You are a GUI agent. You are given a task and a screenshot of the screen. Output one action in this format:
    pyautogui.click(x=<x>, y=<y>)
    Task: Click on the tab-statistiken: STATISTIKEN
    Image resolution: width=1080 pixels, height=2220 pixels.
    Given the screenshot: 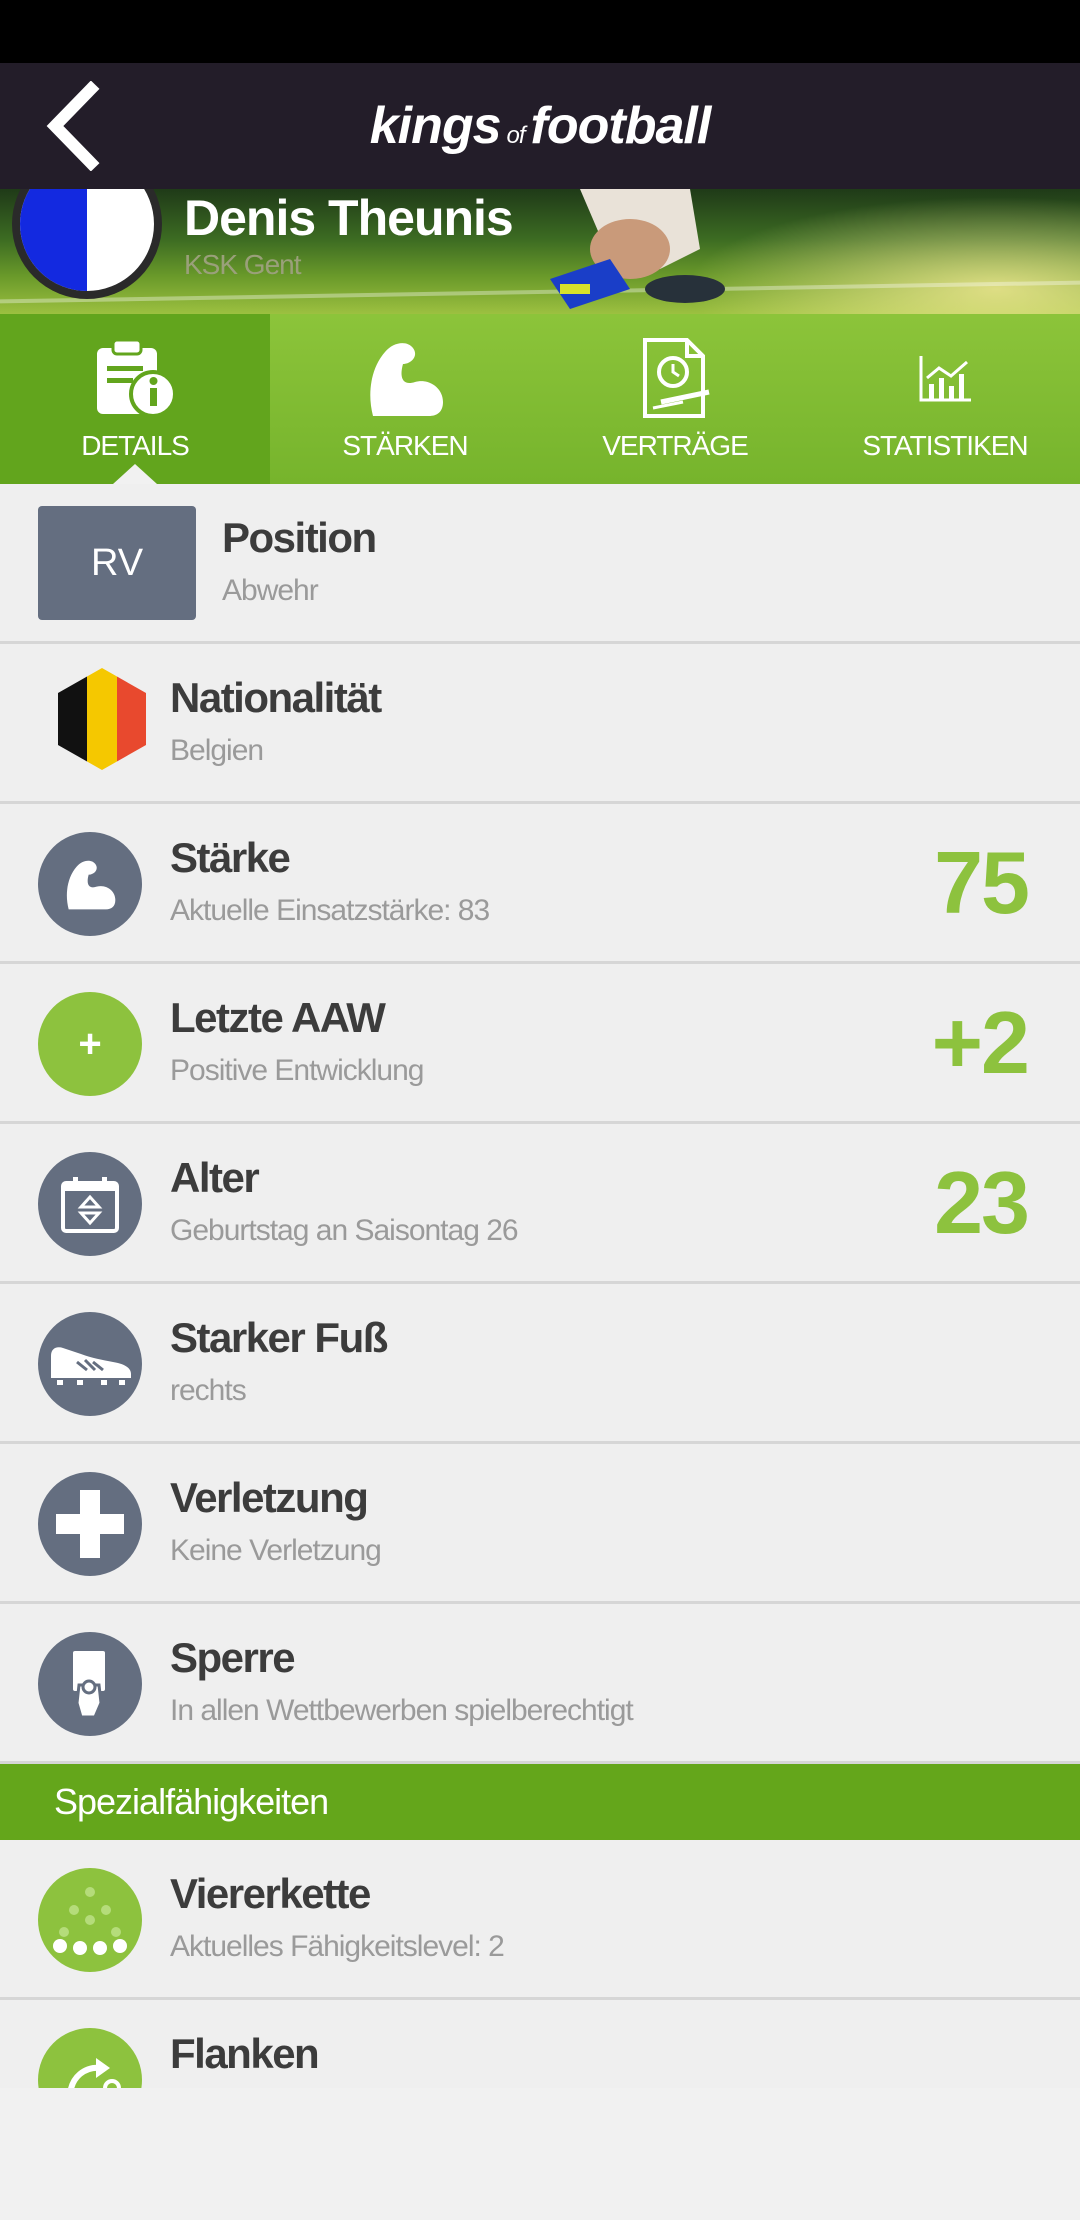 What is the action you would take?
    pyautogui.click(x=945, y=399)
    